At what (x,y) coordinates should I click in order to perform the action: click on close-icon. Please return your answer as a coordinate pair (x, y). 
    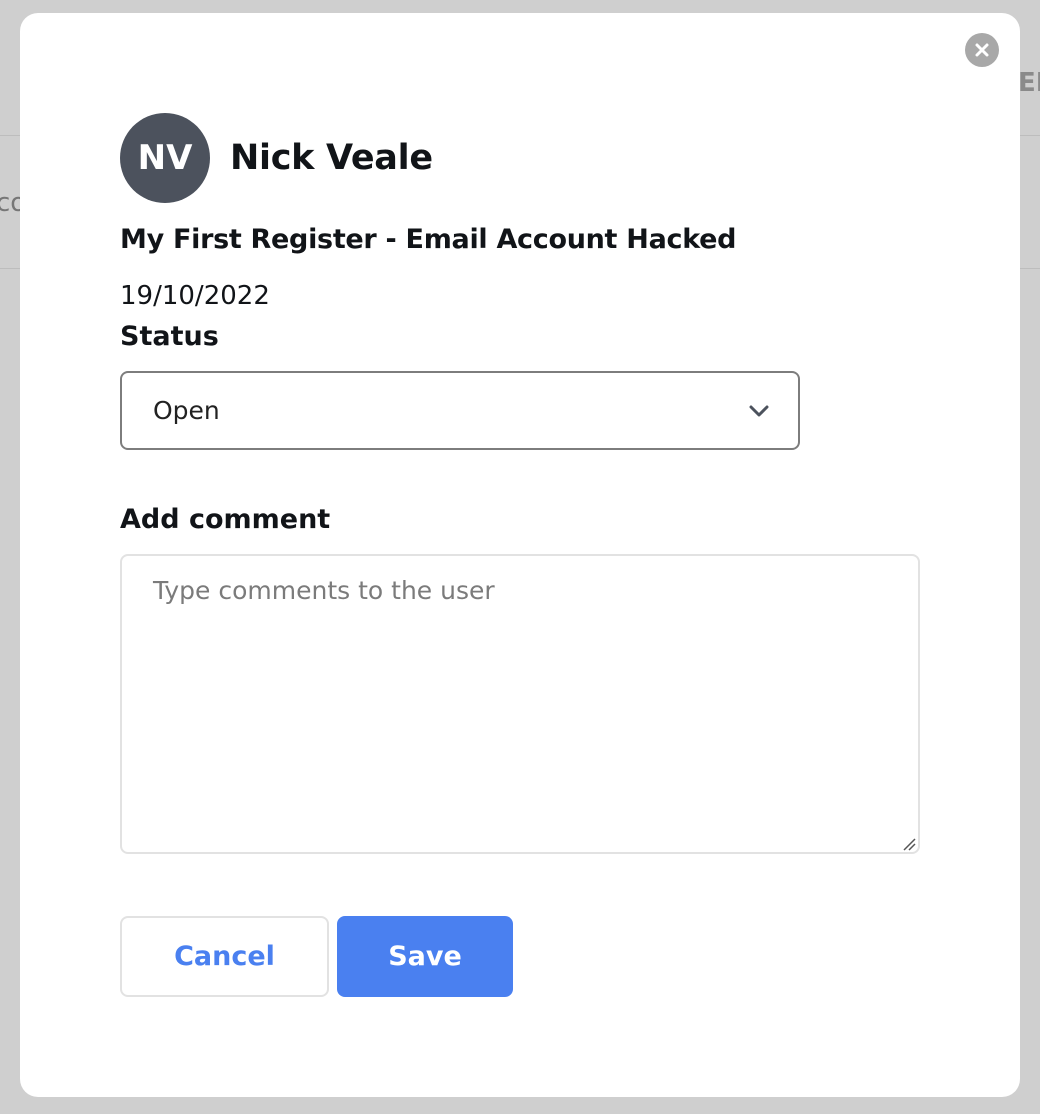
    Looking at the image, I should click on (982, 50).